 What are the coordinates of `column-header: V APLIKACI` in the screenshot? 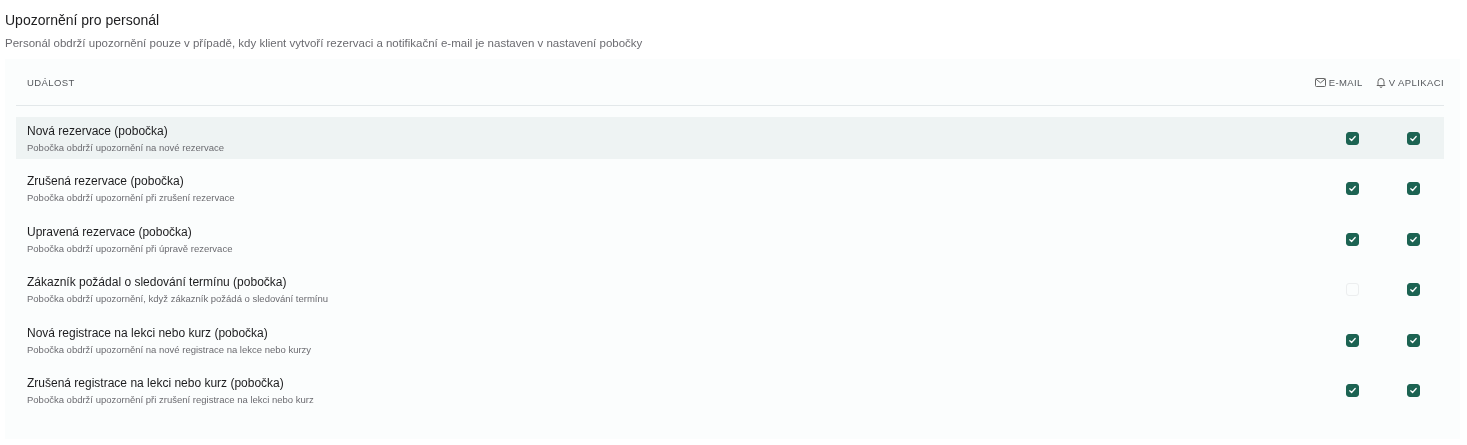 It's located at (1409, 82).